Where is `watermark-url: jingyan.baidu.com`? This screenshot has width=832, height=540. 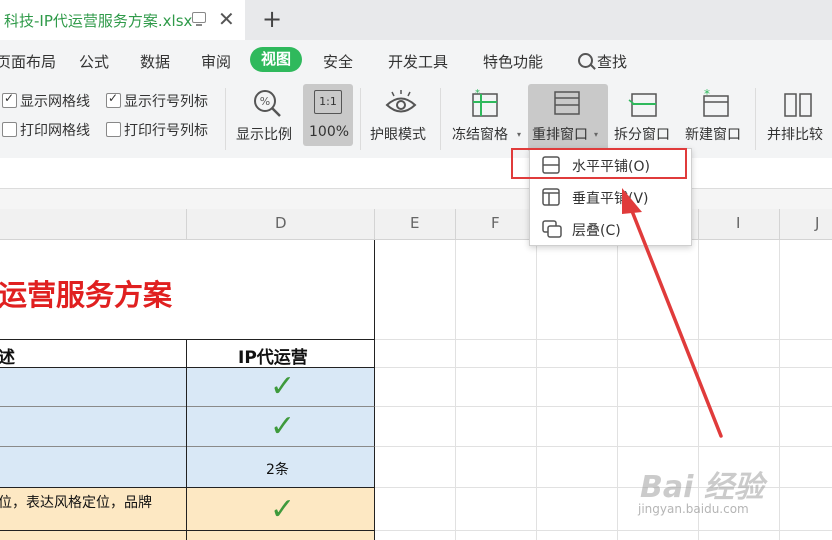
watermark-url: jingyan.baidu.com is located at coordinates (693, 509).